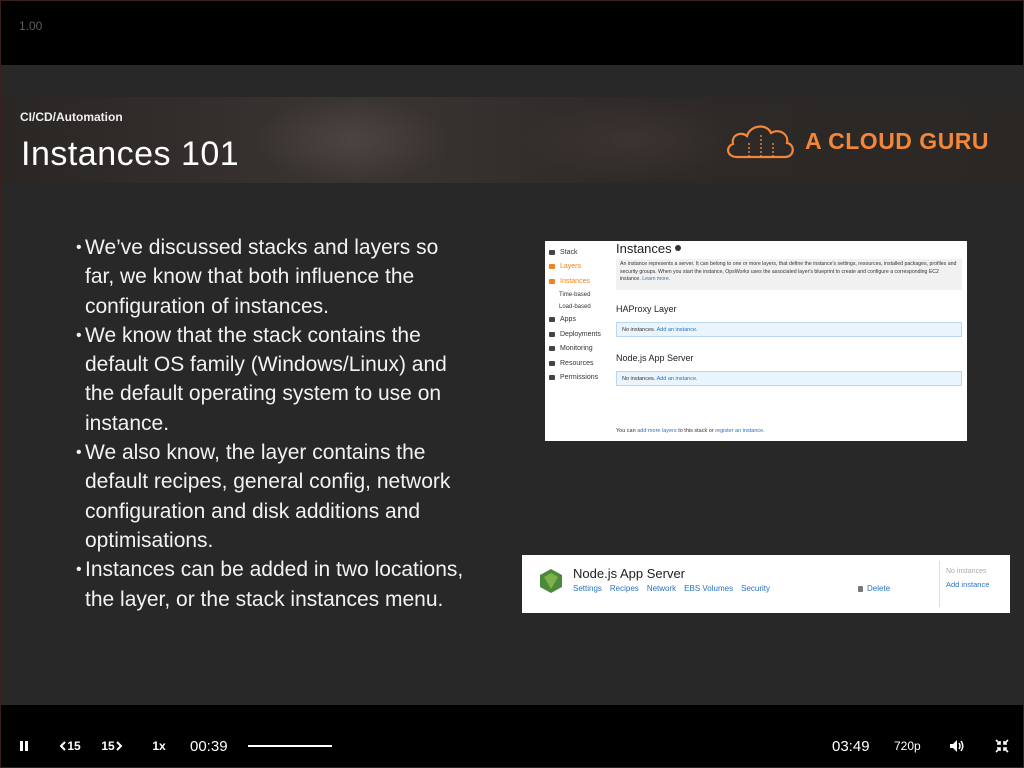 This screenshot has height=768, width=1024. Describe the element at coordinates (262, 247) in the screenshot. I see `bullet-line: We’ve discussed stacks and layers so` at that location.